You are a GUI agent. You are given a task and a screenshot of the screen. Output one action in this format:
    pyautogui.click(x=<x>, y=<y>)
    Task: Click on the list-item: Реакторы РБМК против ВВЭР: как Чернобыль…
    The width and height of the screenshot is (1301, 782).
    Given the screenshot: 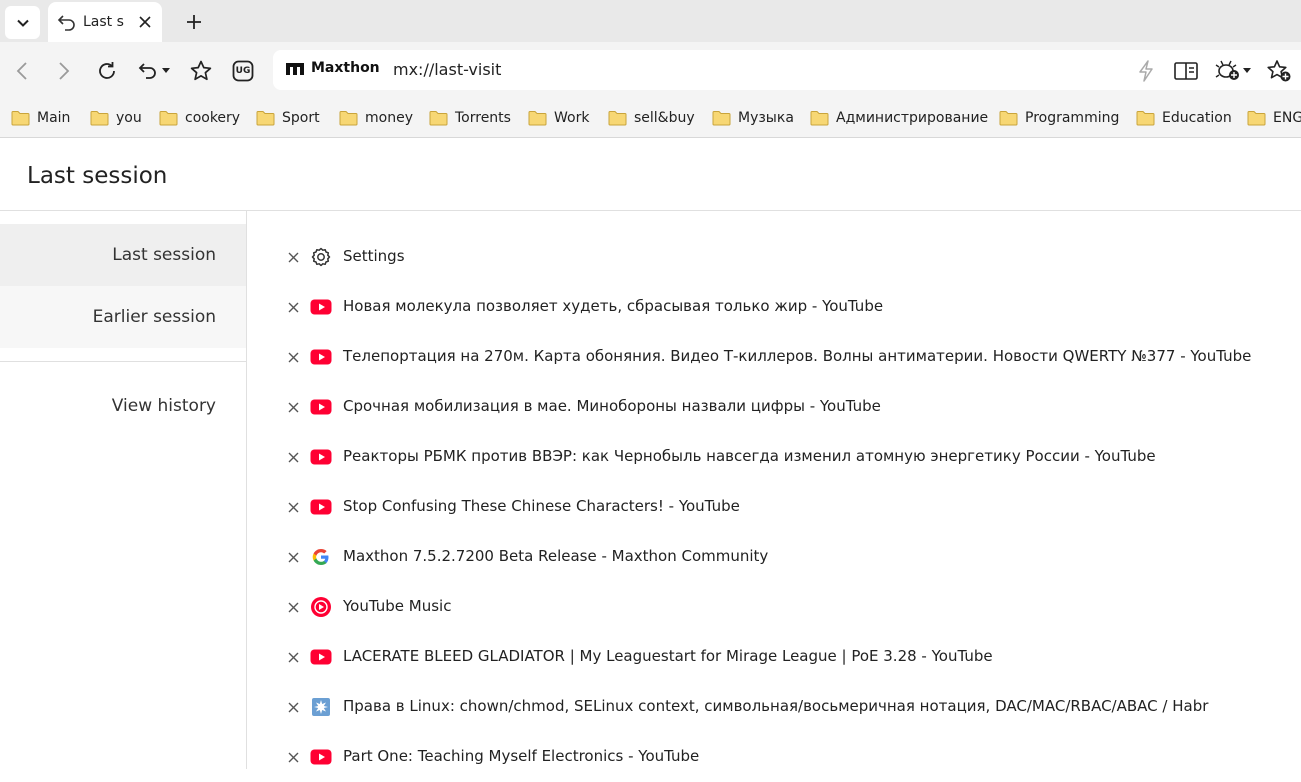 What is the action you would take?
    pyautogui.click(x=774, y=457)
    